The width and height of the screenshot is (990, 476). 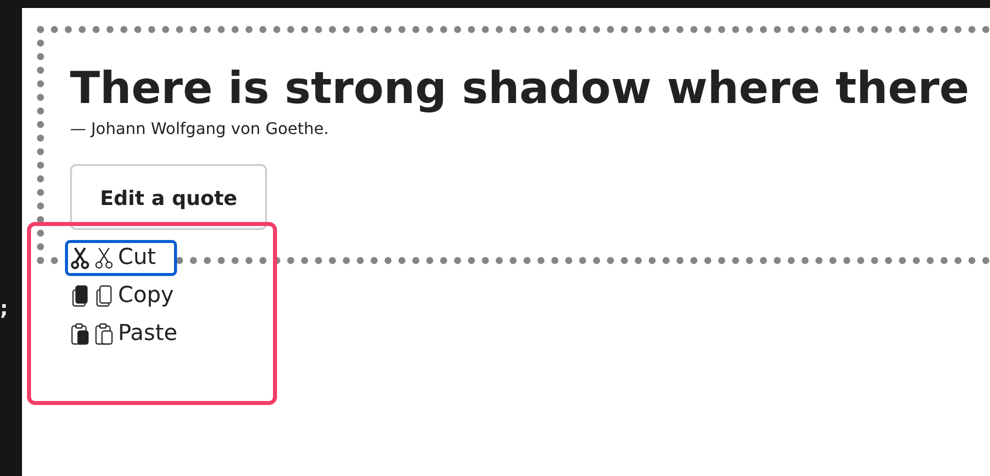 What do you see at coordinates (200, 128) in the screenshot?
I see `quote-attribution: — Johann Wolfgang von Goethe.` at bounding box center [200, 128].